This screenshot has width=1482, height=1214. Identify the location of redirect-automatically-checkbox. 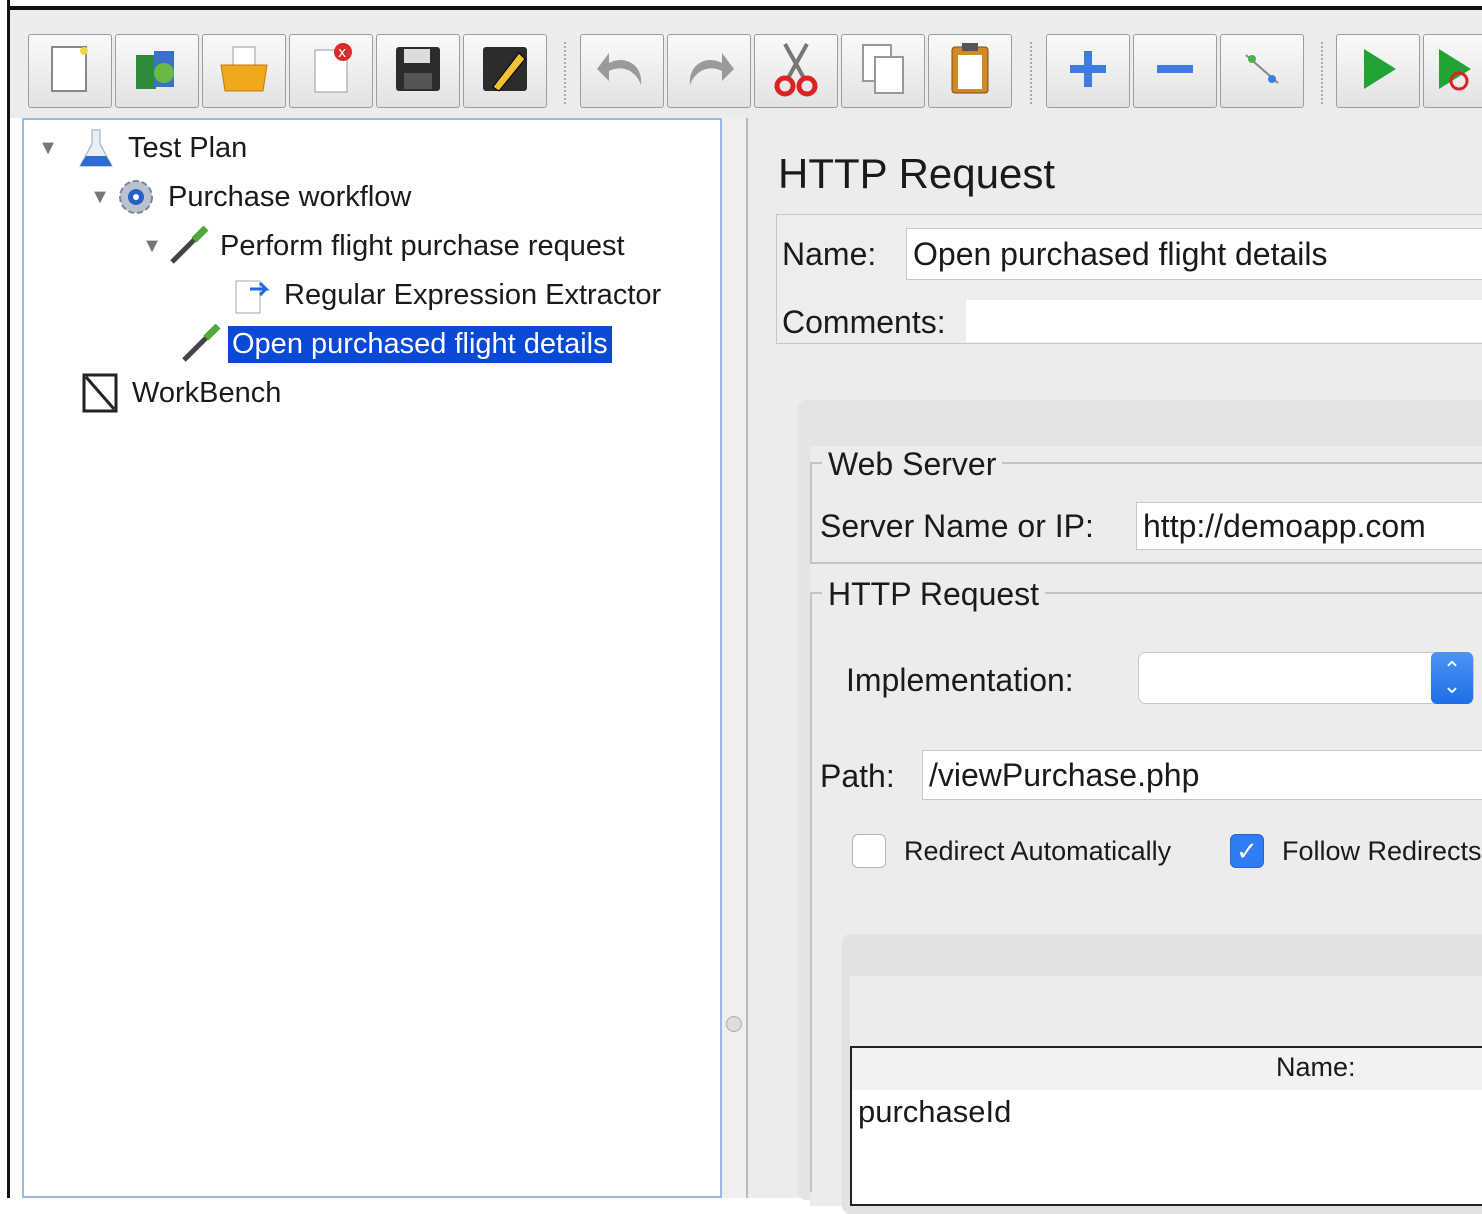
(869, 851).